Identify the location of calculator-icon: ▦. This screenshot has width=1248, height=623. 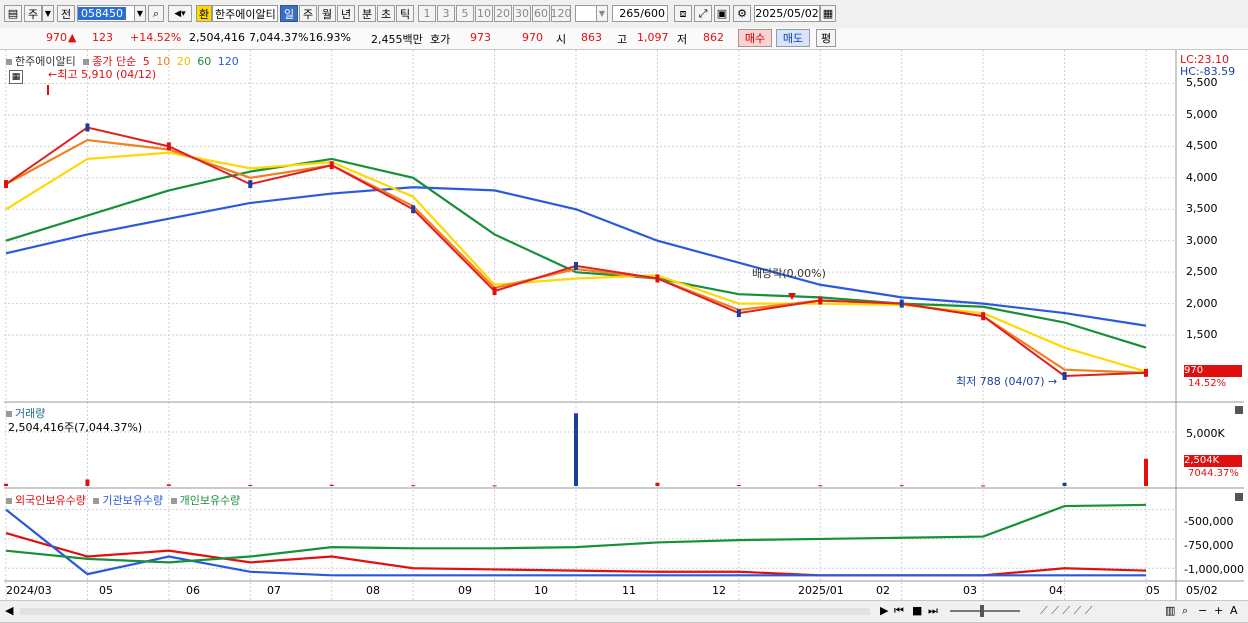
(16, 77).